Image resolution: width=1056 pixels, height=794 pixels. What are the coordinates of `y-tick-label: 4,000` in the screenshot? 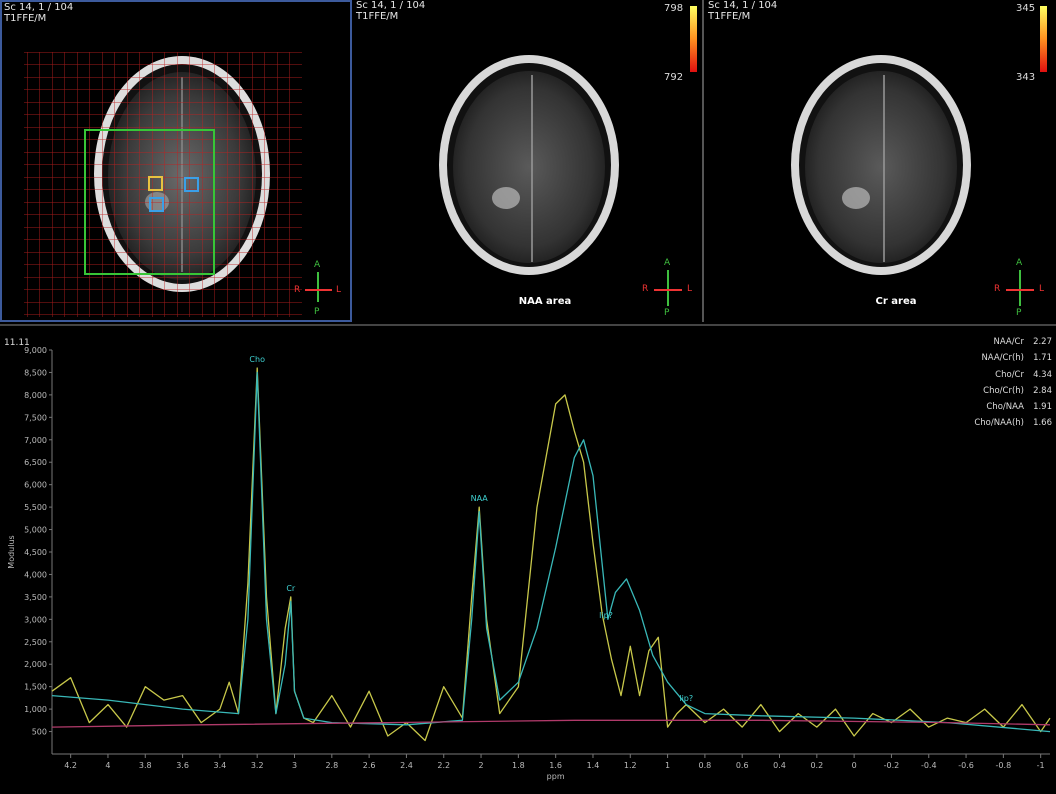 It's located at (35, 574).